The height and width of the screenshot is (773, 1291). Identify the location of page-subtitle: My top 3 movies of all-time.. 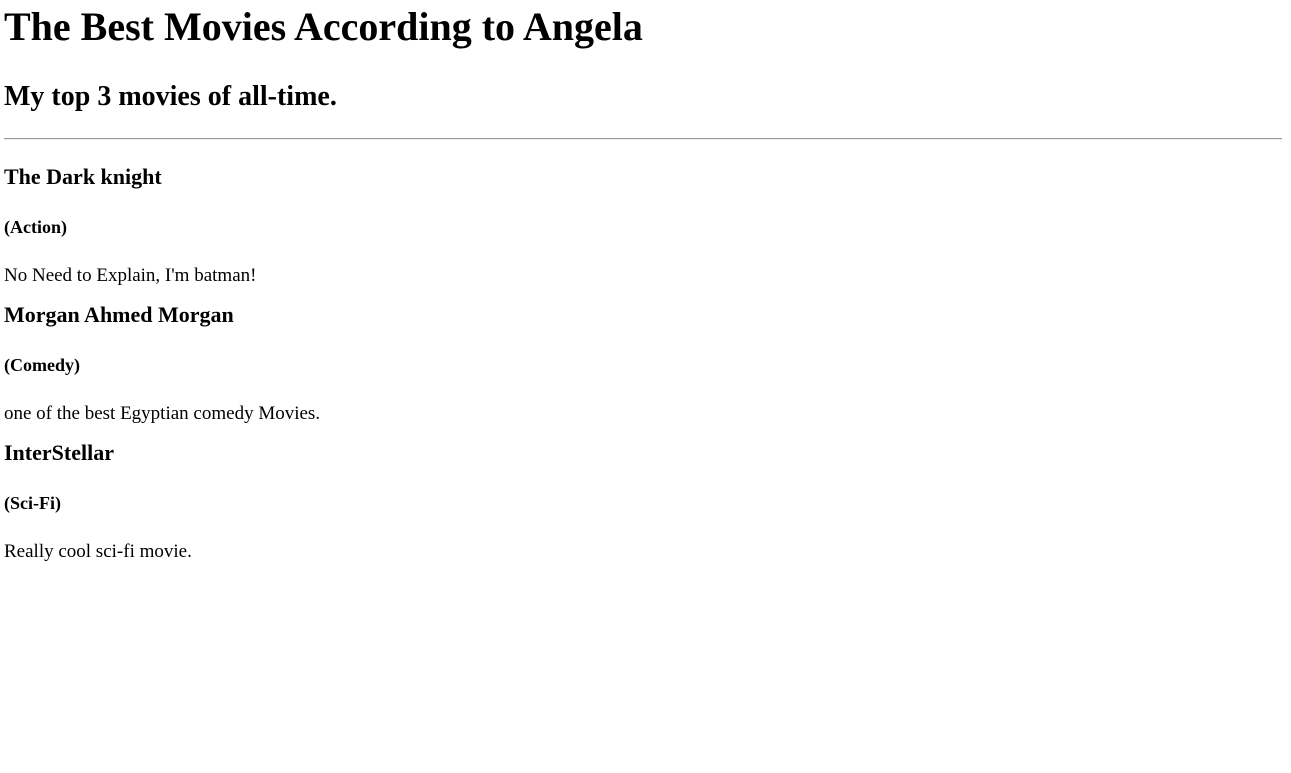
(170, 96).